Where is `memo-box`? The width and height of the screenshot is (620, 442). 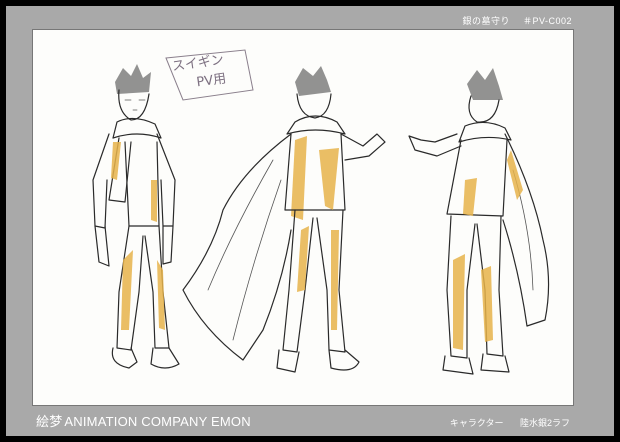 memo-box is located at coordinates (209, 75).